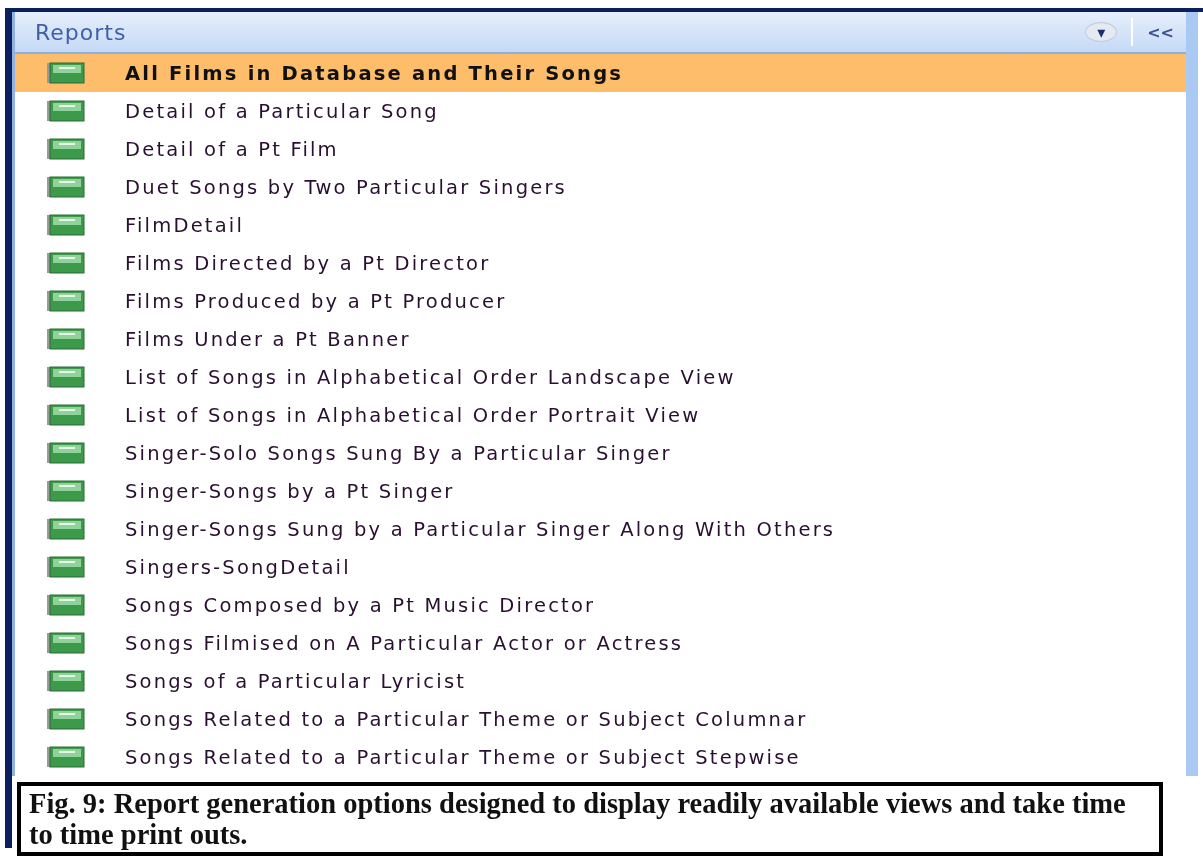 The width and height of the screenshot is (1203, 858). I want to click on report-label: Films Produced by a Pt Producer, so click(316, 301).